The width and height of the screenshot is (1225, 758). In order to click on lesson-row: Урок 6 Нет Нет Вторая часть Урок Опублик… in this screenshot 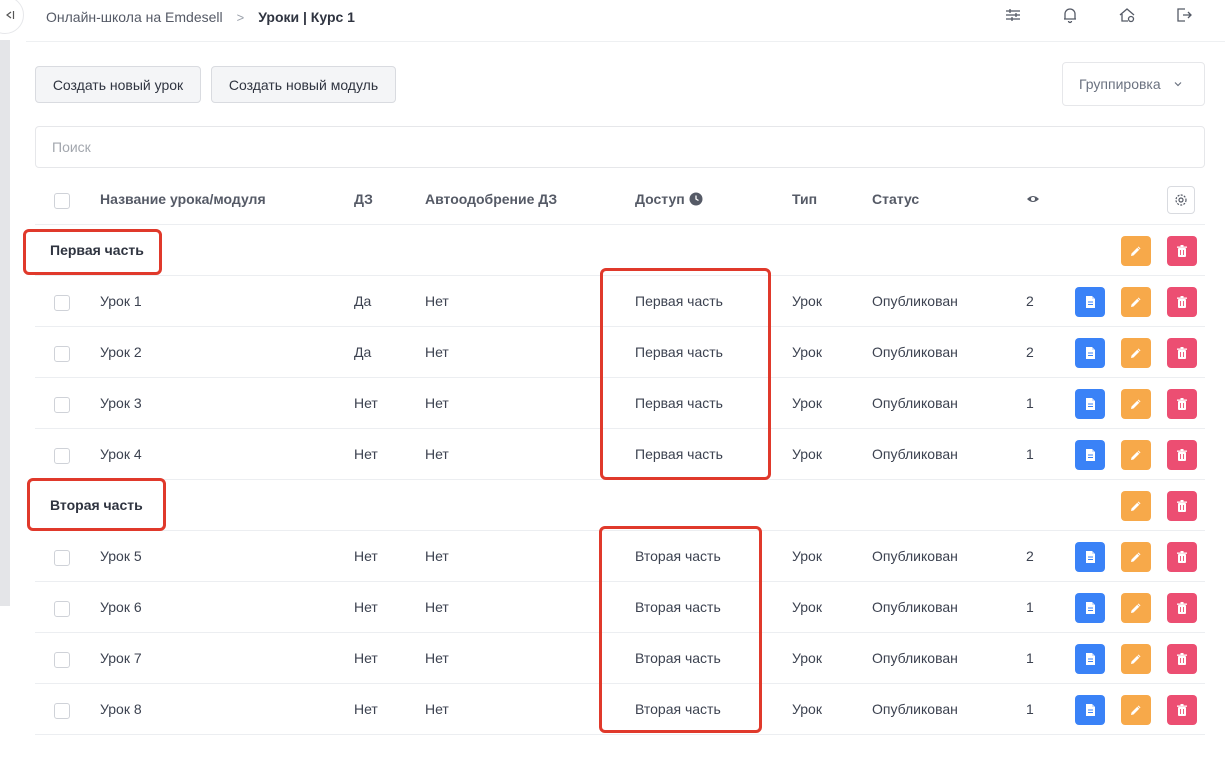, I will do `click(620, 607)`.